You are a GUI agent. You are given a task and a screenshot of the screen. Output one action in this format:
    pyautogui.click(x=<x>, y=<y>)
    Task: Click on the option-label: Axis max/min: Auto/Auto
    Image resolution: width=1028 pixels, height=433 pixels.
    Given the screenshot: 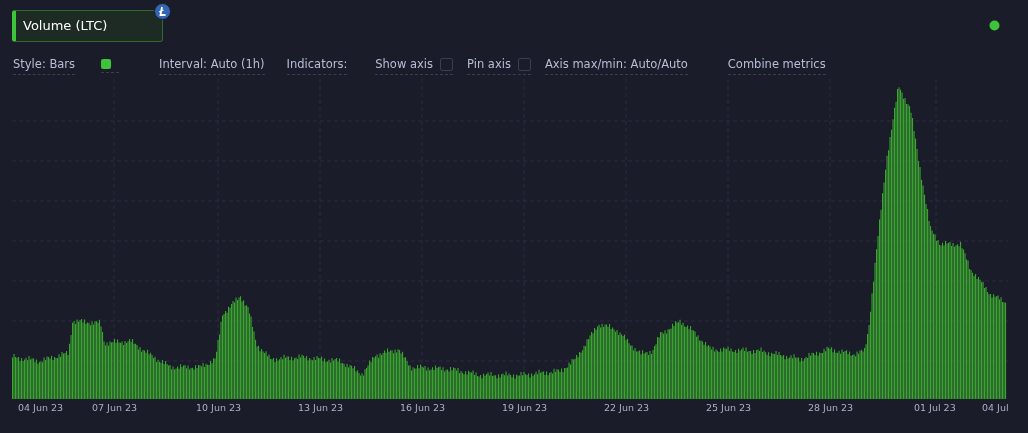 What is the action you would take?
    pyautogui.click(x=616, y=64)
    